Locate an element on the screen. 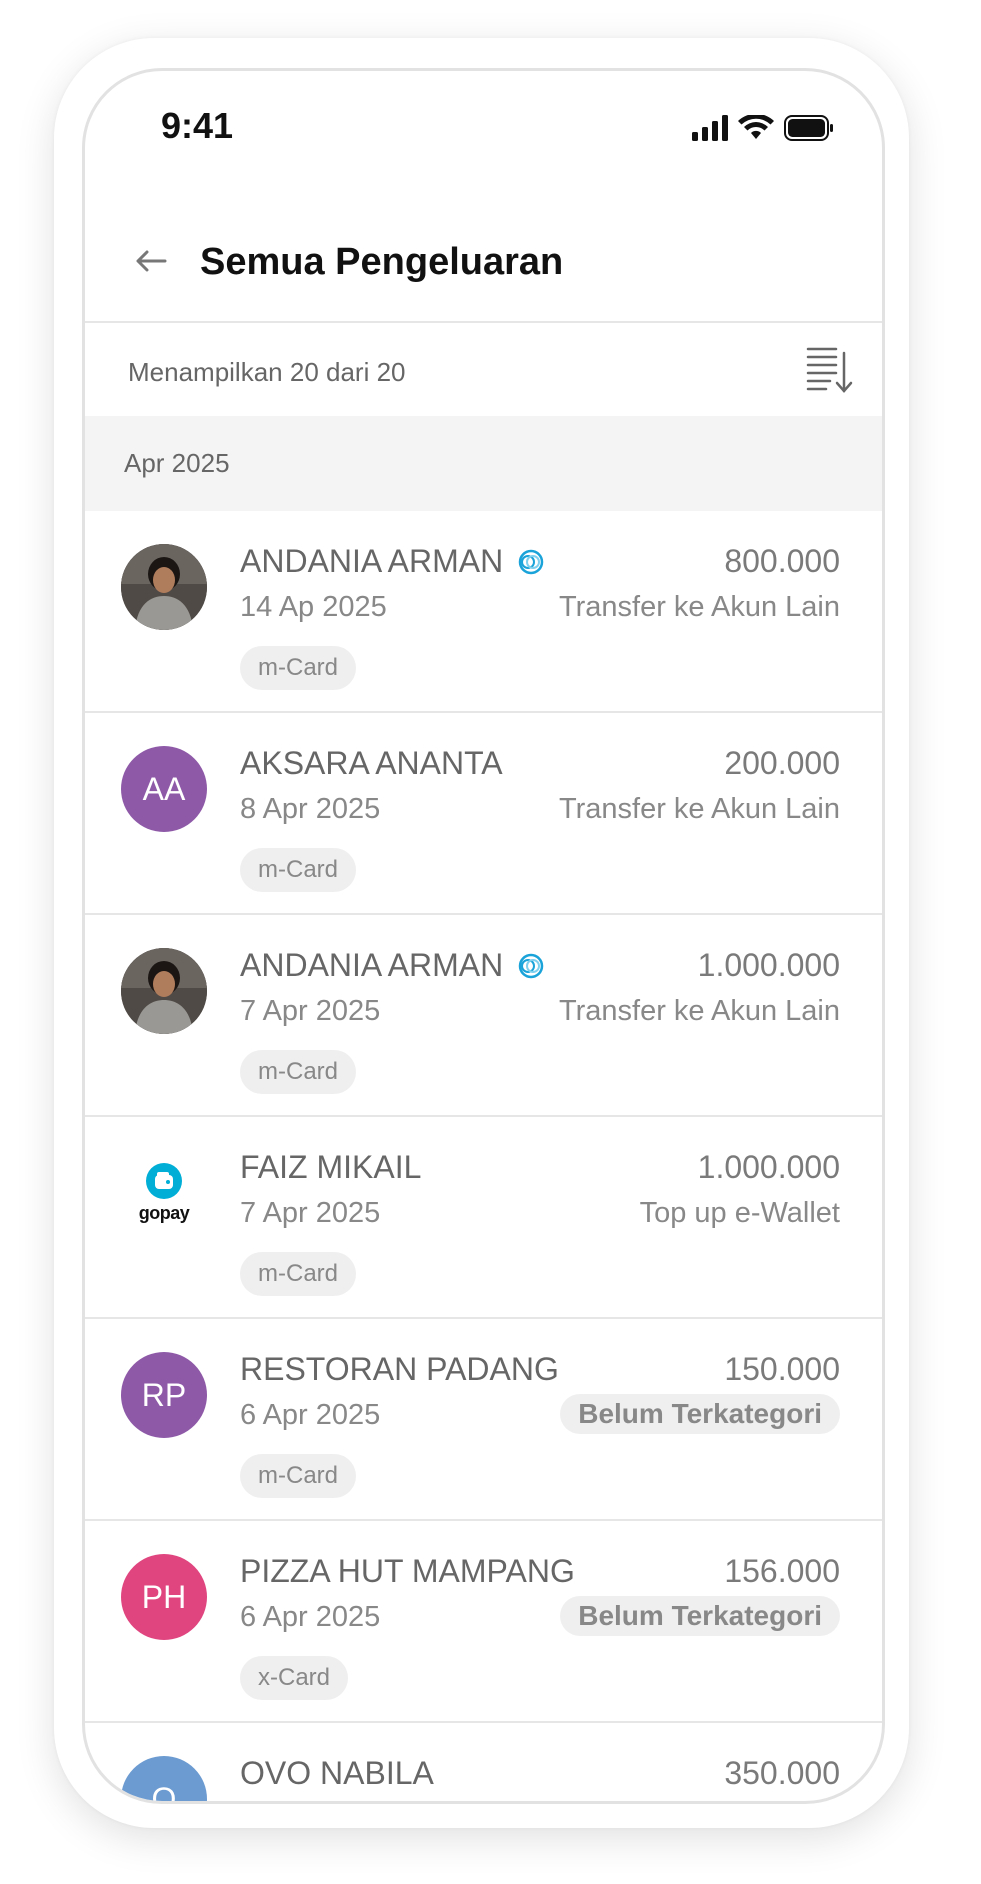  transaction-name-text: PIZZA HUT MAMPANG is located at coordinates (407, 1571).